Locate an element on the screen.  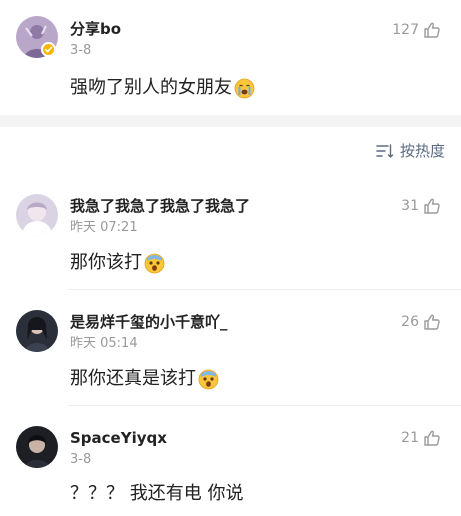
post-username: 分享bo is located at coordinates (95, 29).